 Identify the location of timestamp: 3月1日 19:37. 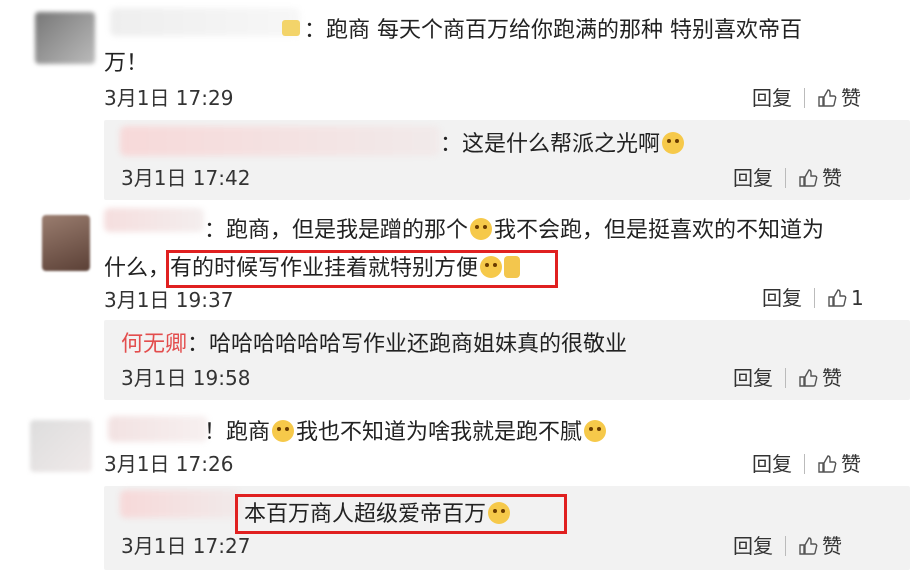
(169, 300).